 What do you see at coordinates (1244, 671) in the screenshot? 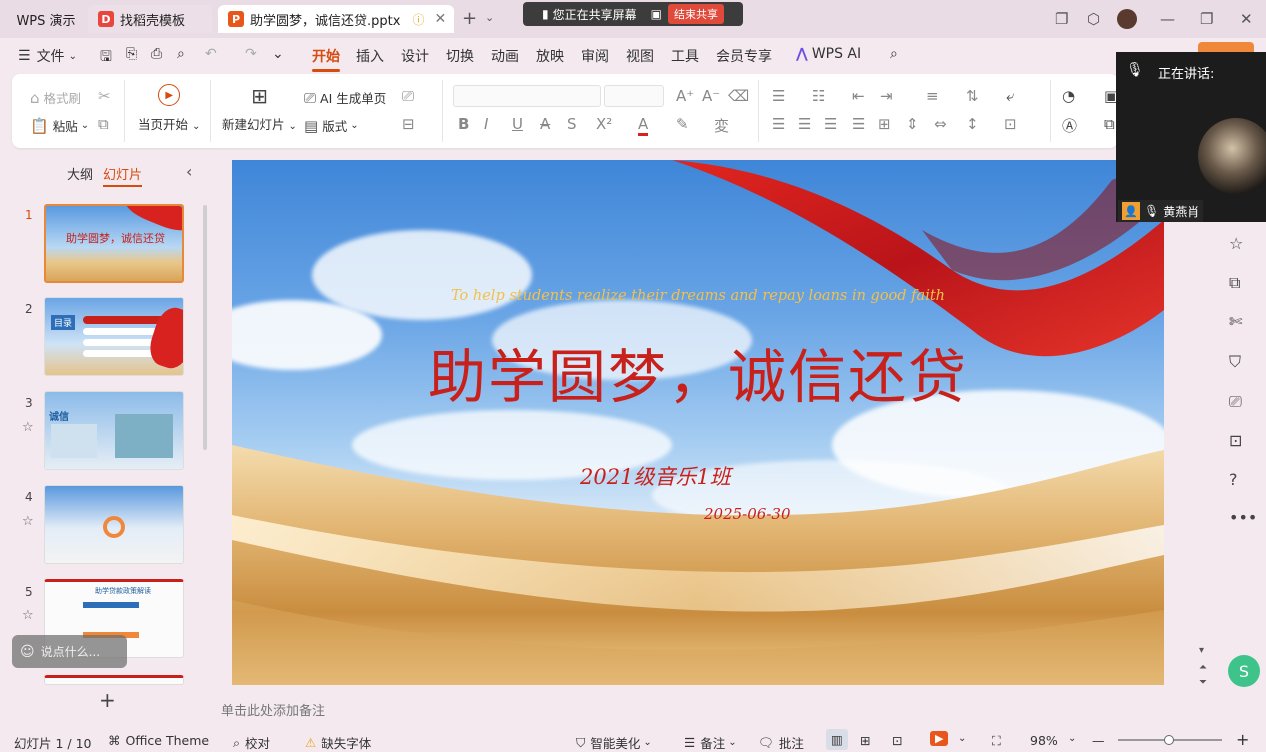
I see `assistant-icon: S` at bounding box center [1244, 671].